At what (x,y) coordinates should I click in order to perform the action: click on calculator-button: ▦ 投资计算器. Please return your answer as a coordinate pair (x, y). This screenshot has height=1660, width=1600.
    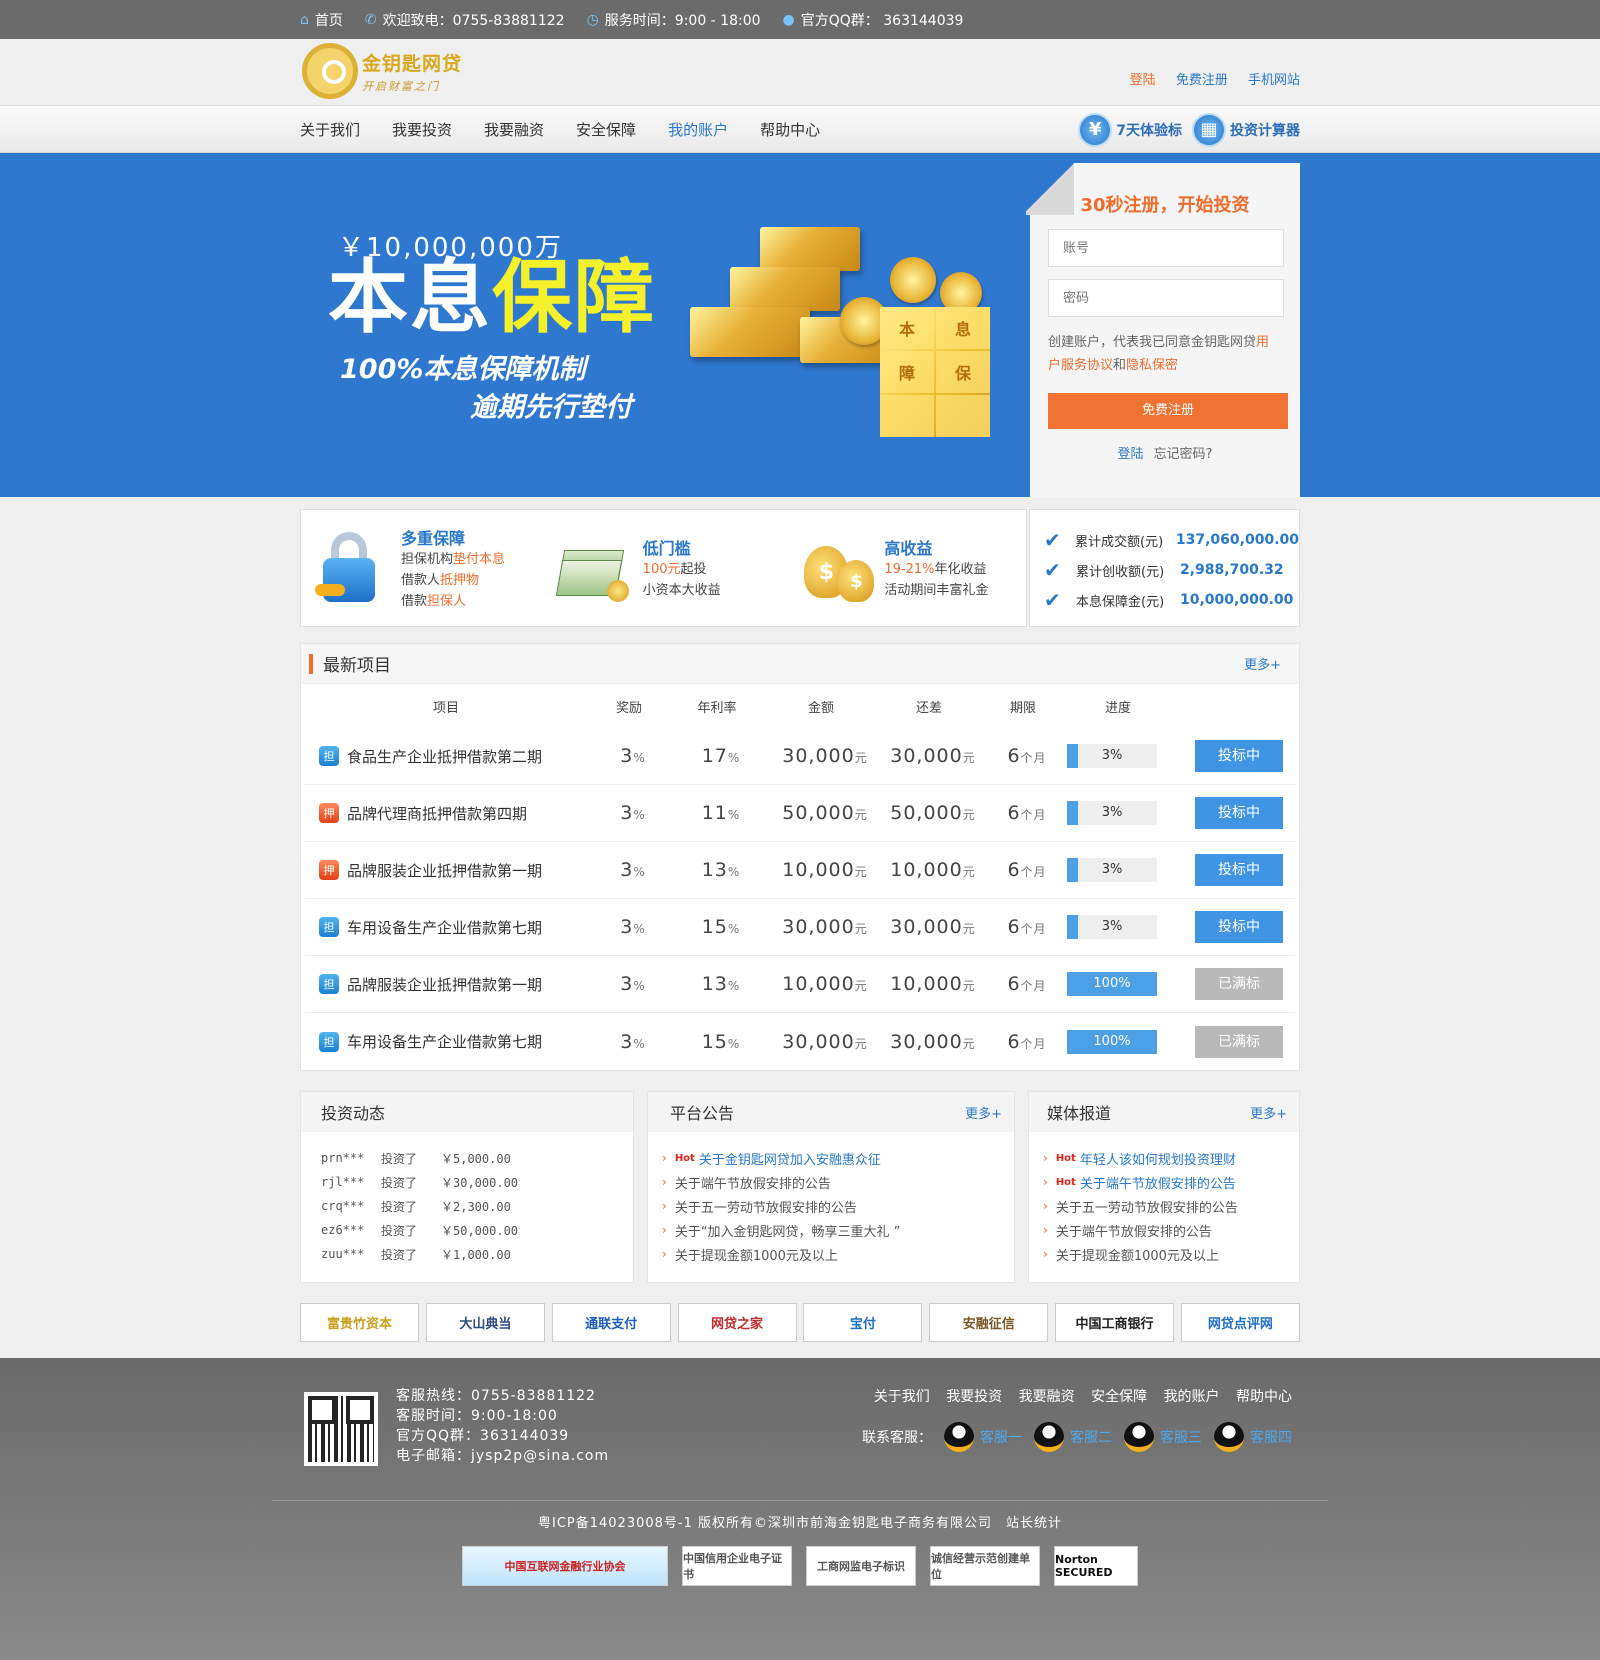
    Looking at the image, I should click on (1246, 129).